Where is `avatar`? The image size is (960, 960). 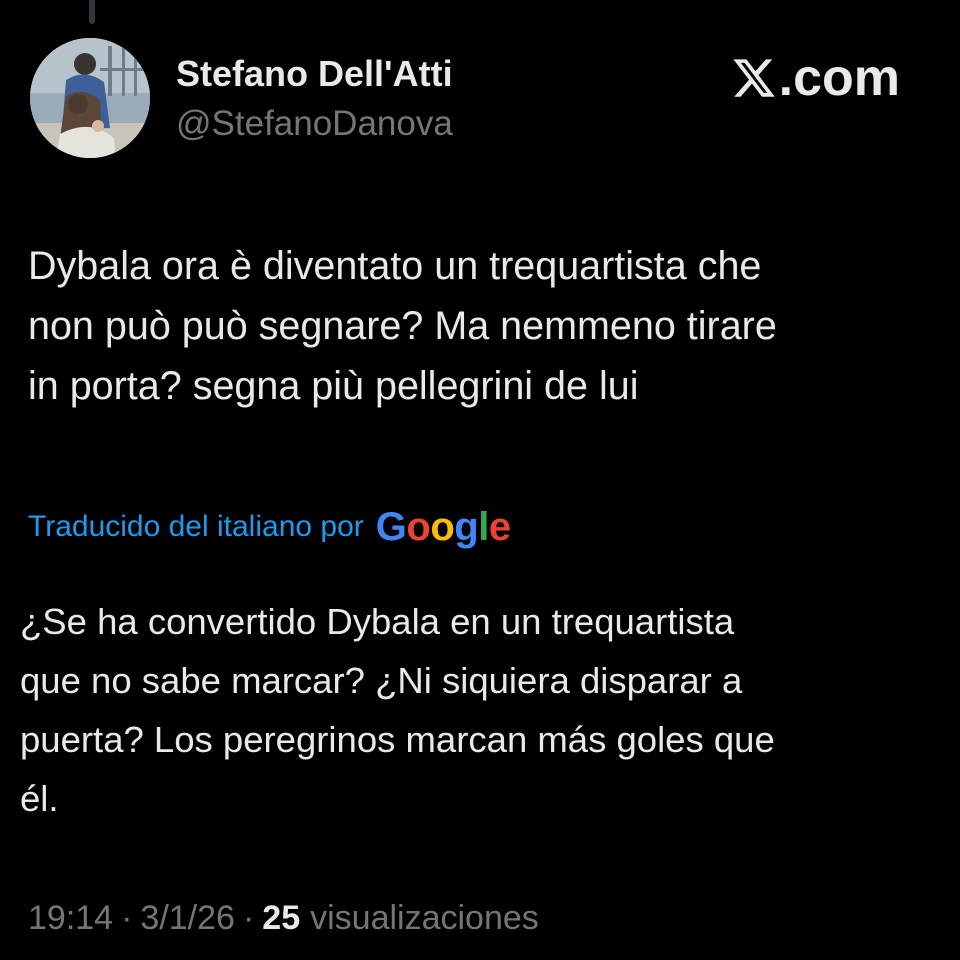 avatar is located at coordinates (90, 98).